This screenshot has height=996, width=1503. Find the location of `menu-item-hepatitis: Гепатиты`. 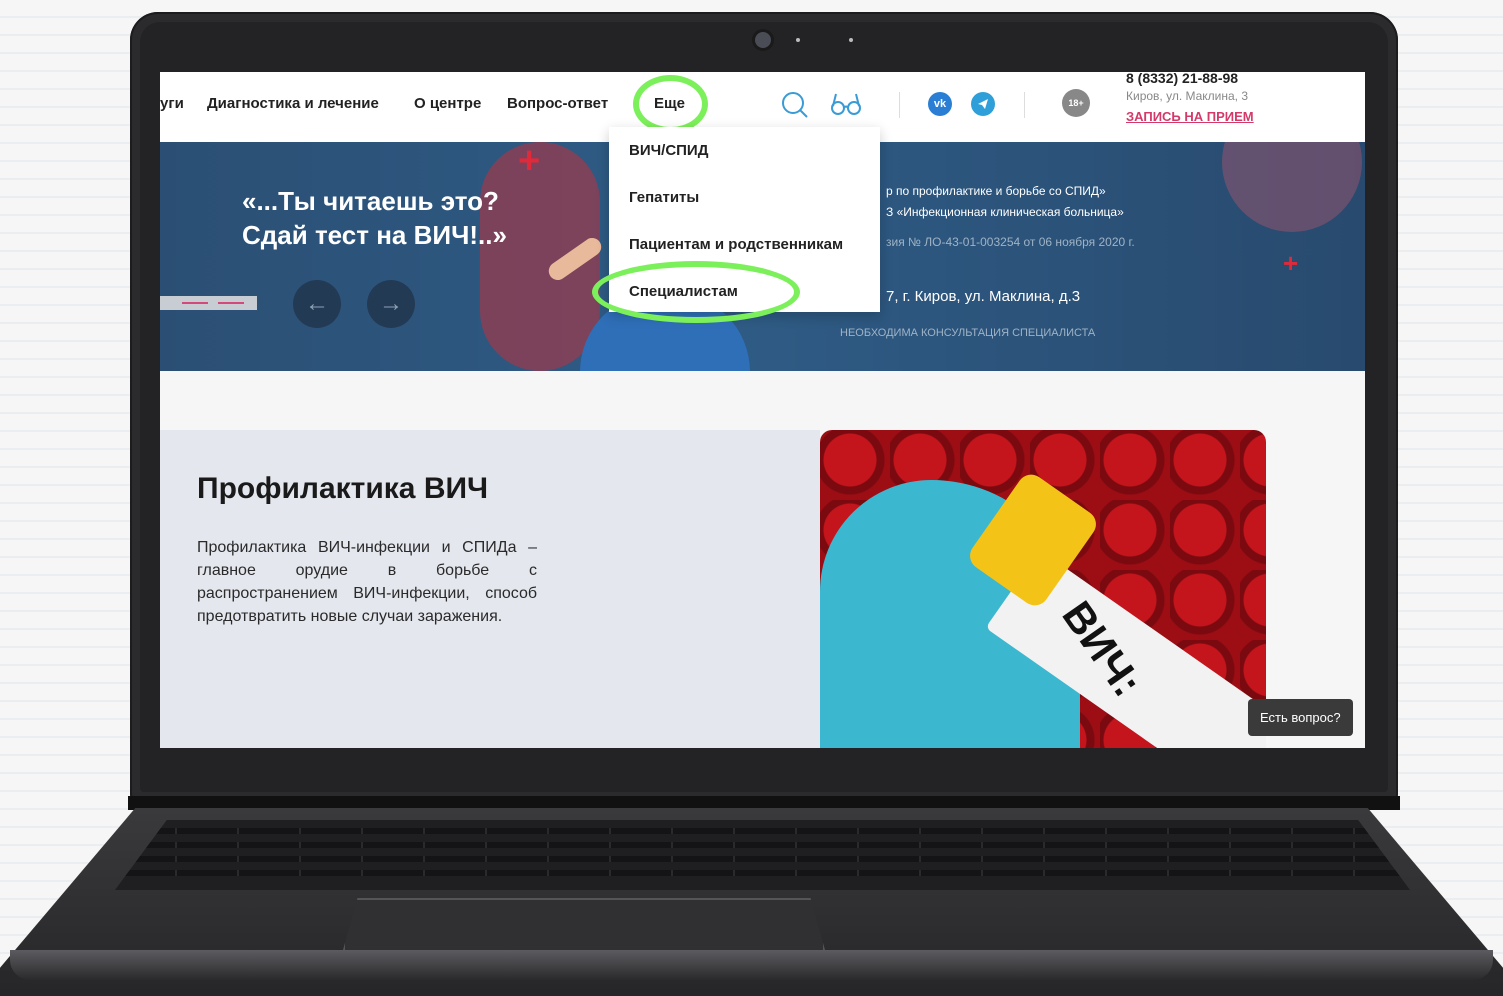

menu-item-hepatitis: Гепатиты is located at coordinates (664, 197).